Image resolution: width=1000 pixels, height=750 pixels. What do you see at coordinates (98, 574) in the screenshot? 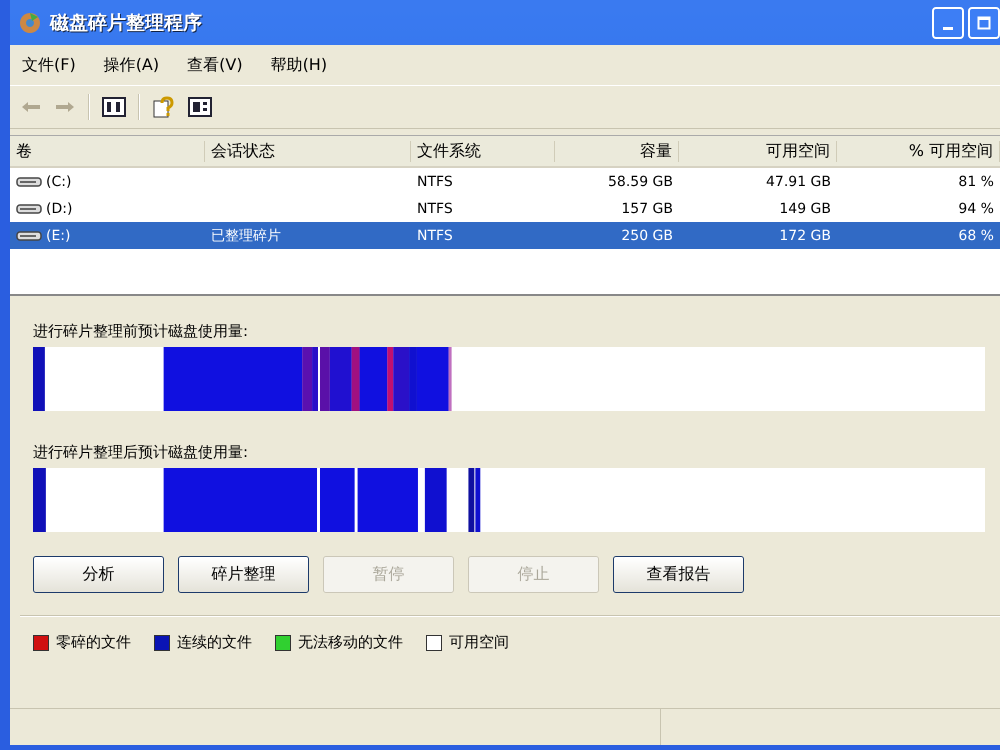
I see `action-button: 分析` at bounding box center [98, 574].